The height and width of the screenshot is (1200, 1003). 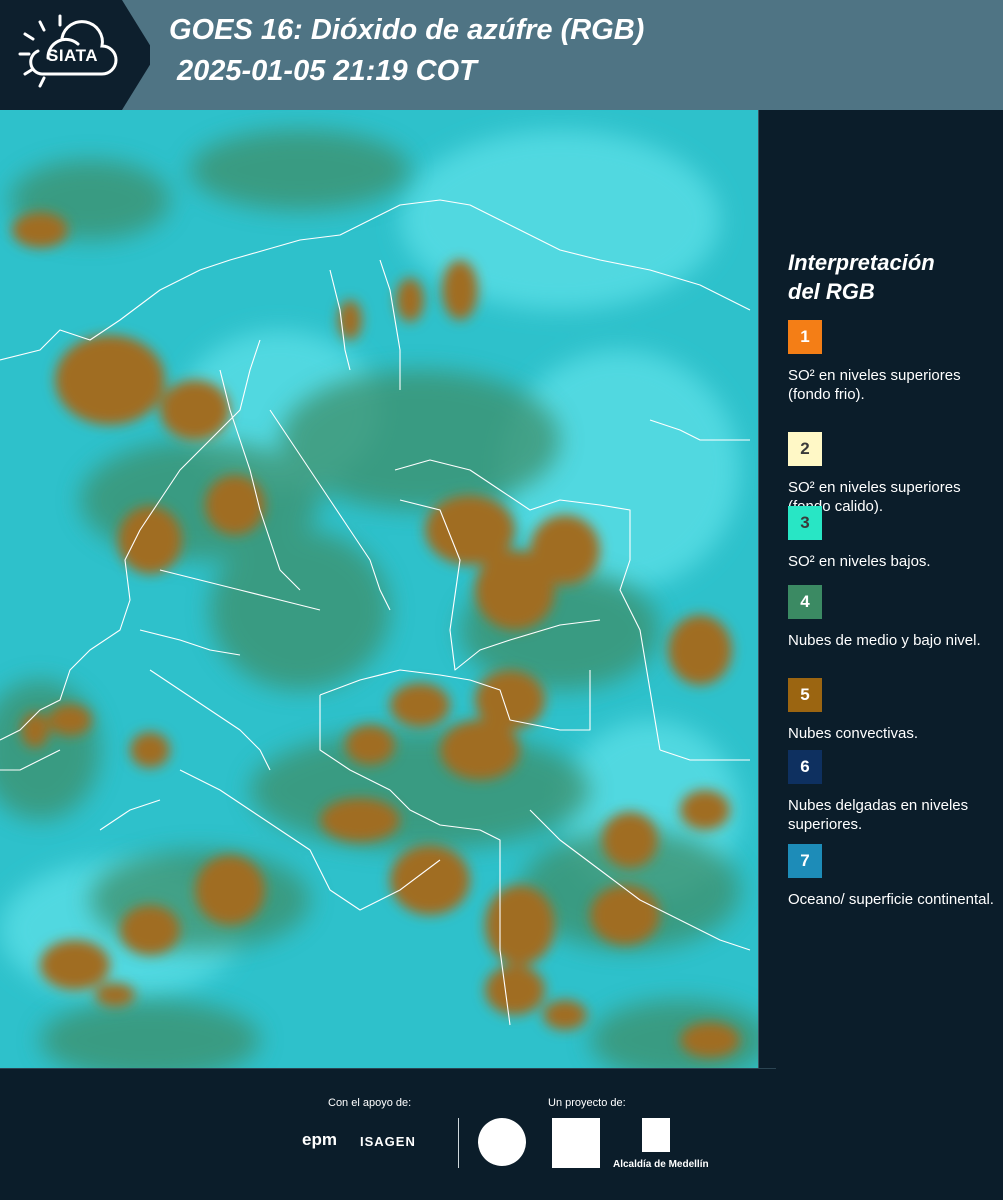 I want to click on support-caption: Con el apoyo de:, so click(x=370, y=1103).